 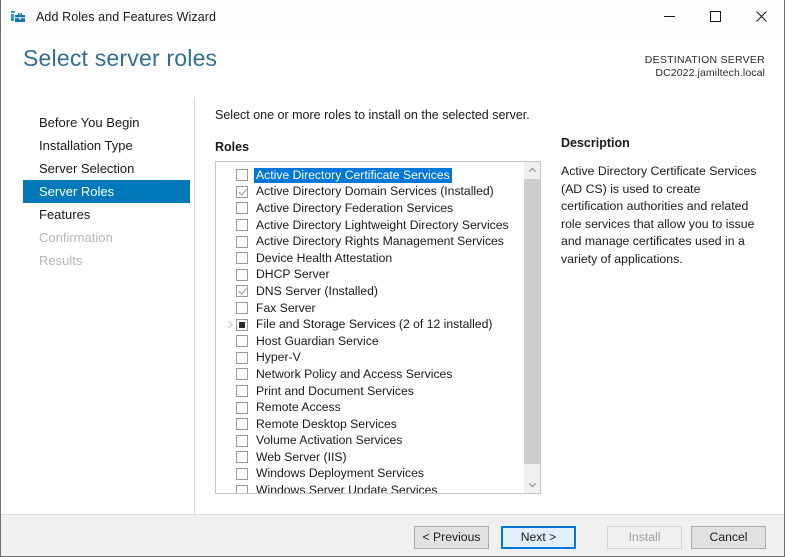 I want to click on role-list-item: Host Guardian Service, so click(x=369, y=341).